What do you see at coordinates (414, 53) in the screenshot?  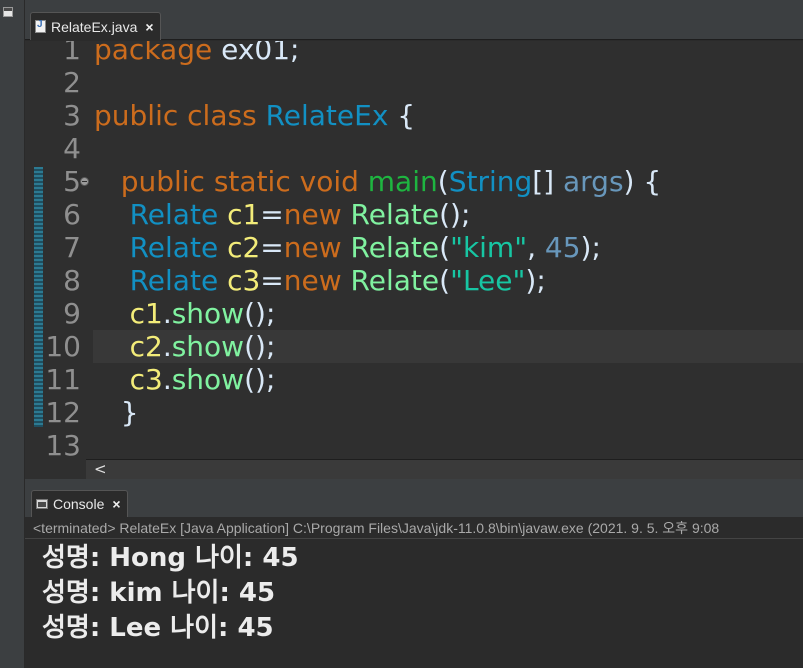 I see `code-line: 1 package ex01;` at bounding box center [414, 53].